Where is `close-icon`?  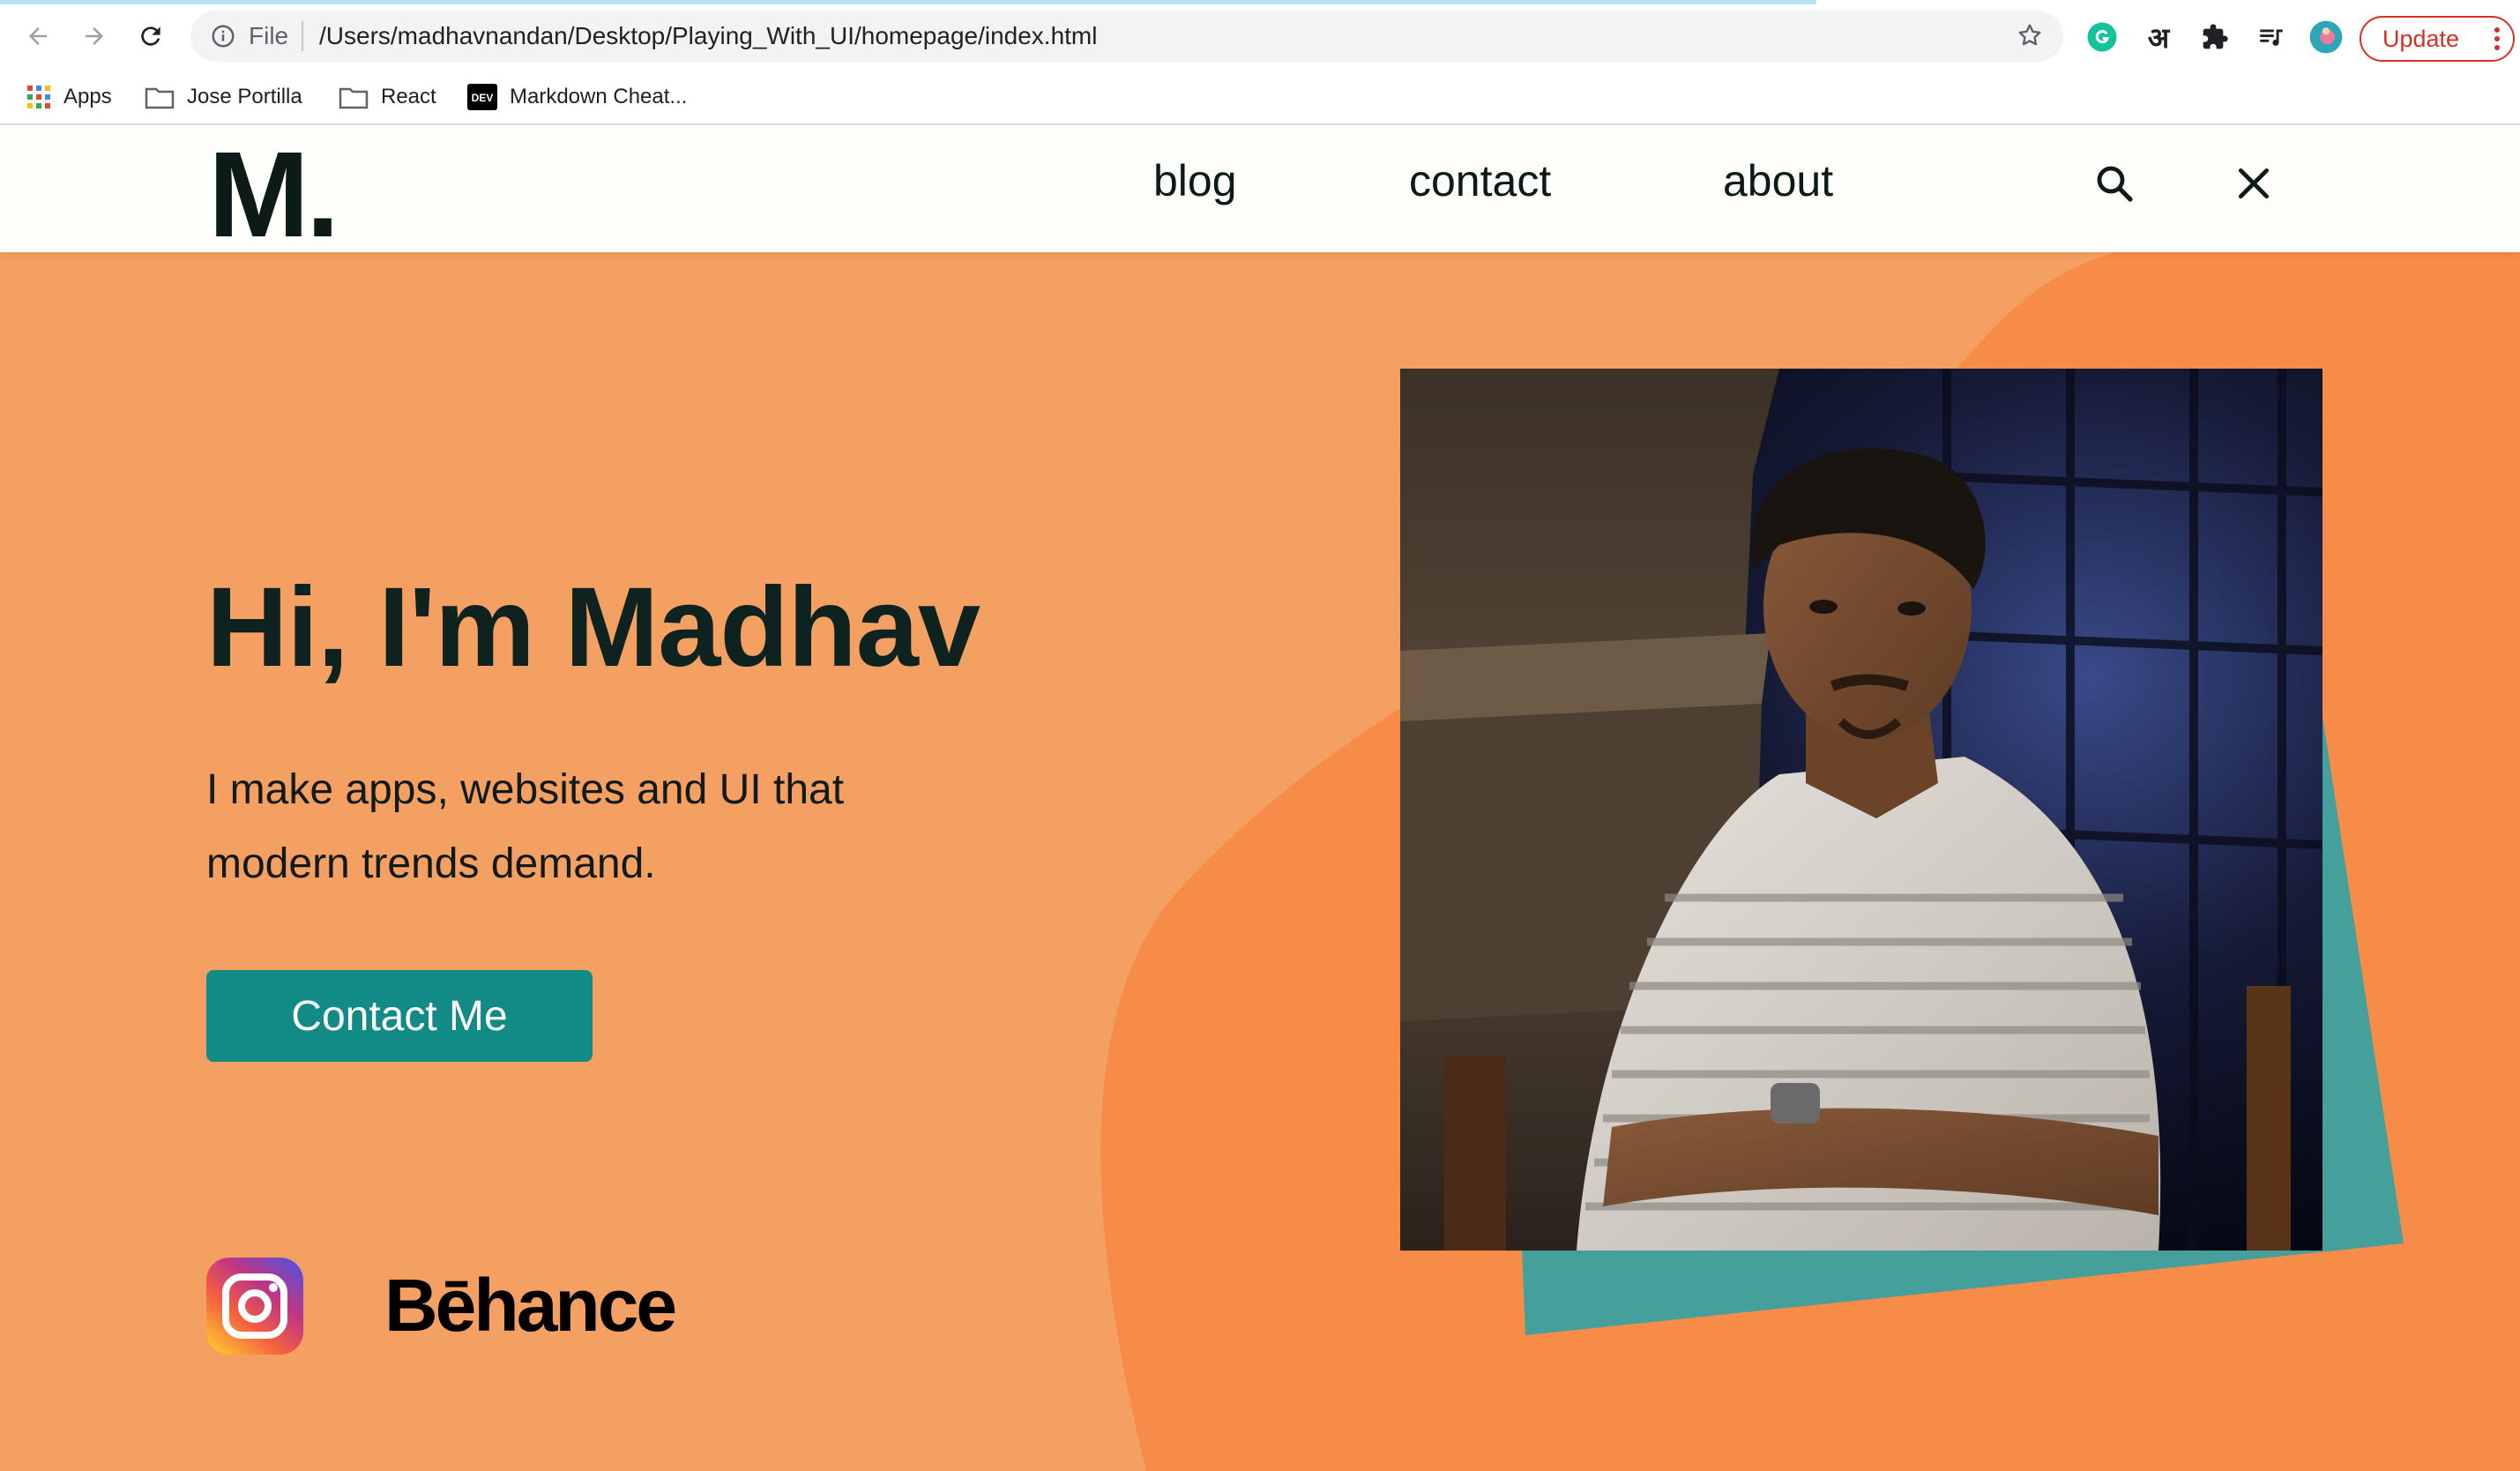
close-icon is located at coordinates (2253, 183).